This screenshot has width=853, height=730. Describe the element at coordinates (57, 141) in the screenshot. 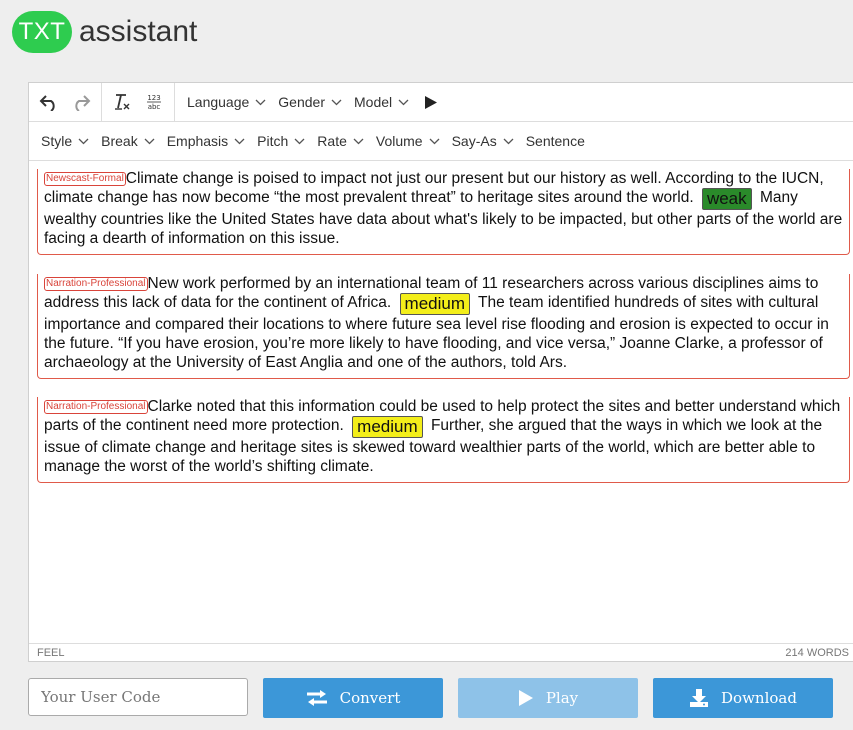

I see `style-label: Style` at that location.